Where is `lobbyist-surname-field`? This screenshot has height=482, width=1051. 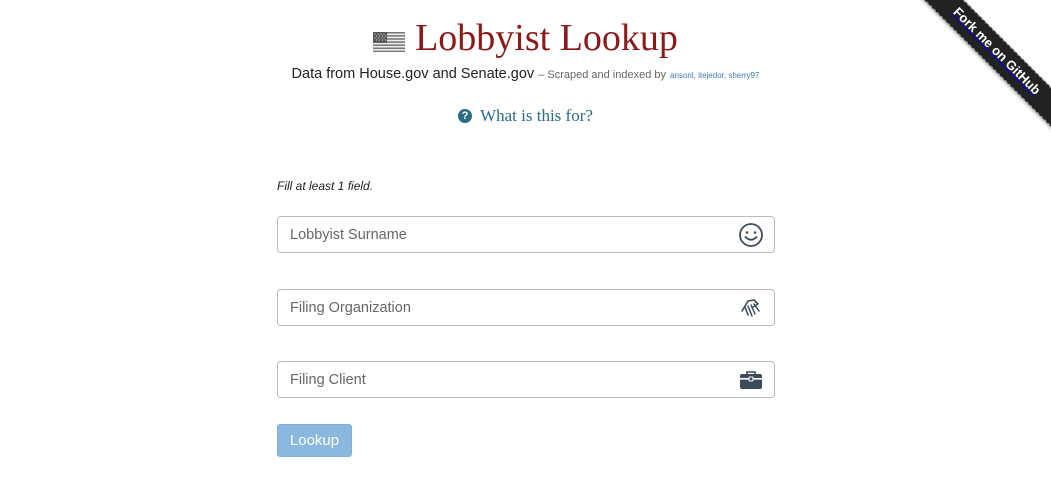
lobbyist-surname-field is located at coordinates (526, 234).